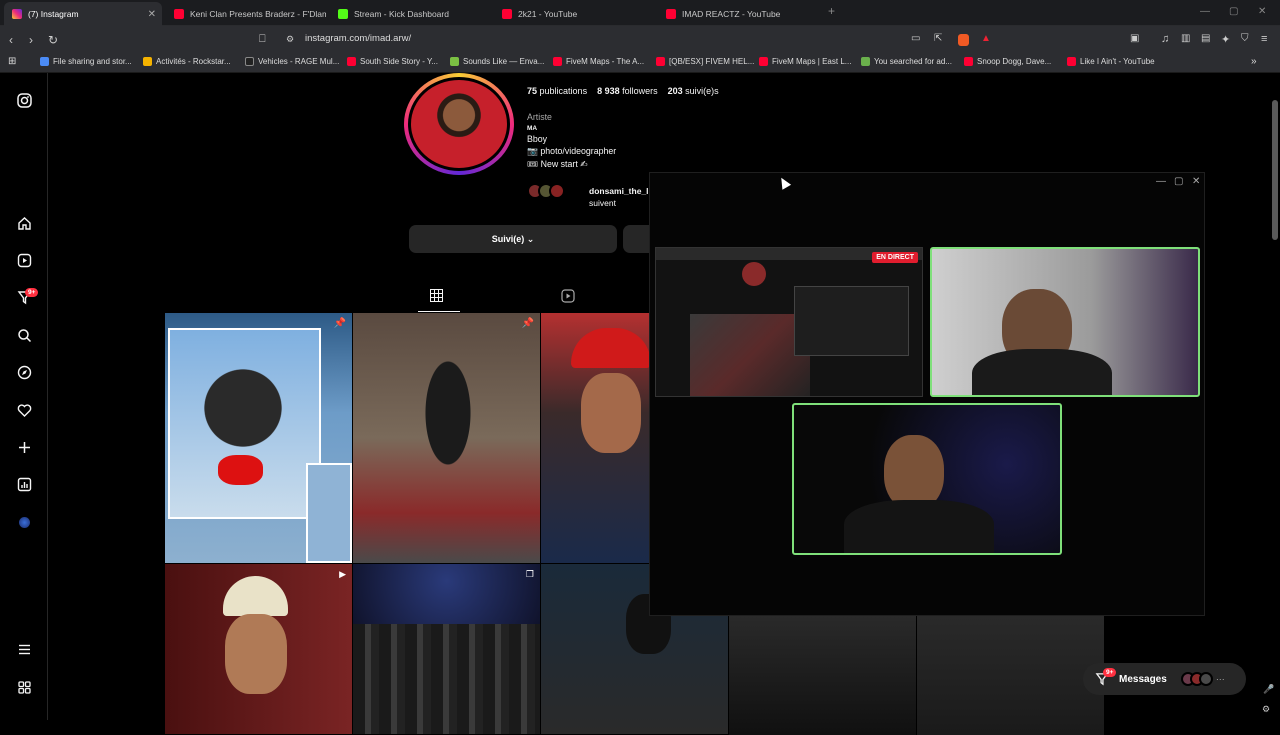  What do you see at coordinates (513, 239) in the screenshot?
I see `following-button: Suivi(e) ⌄` at bounding box center [513, 239].